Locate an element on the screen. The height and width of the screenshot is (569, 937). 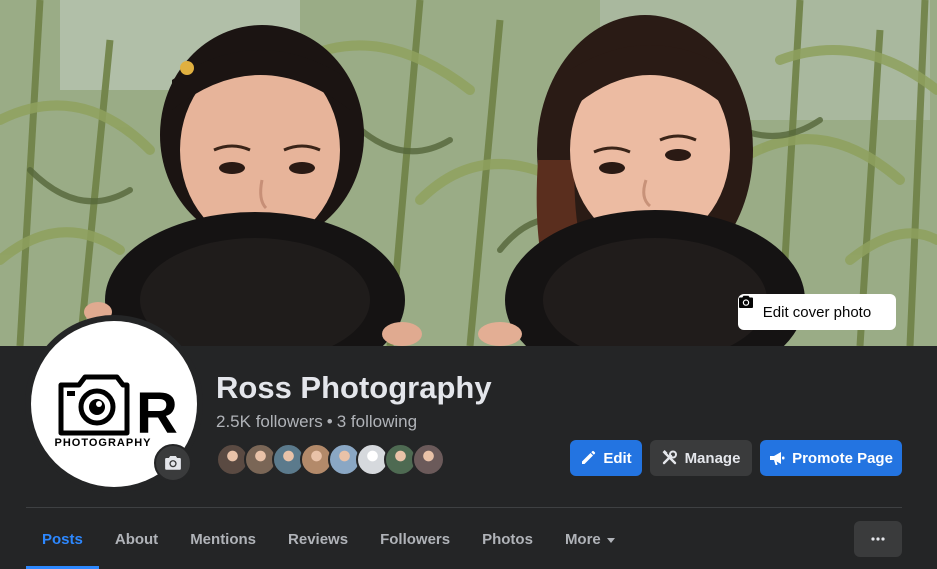
ellipsis-icon is located at coordinates (878, 539).